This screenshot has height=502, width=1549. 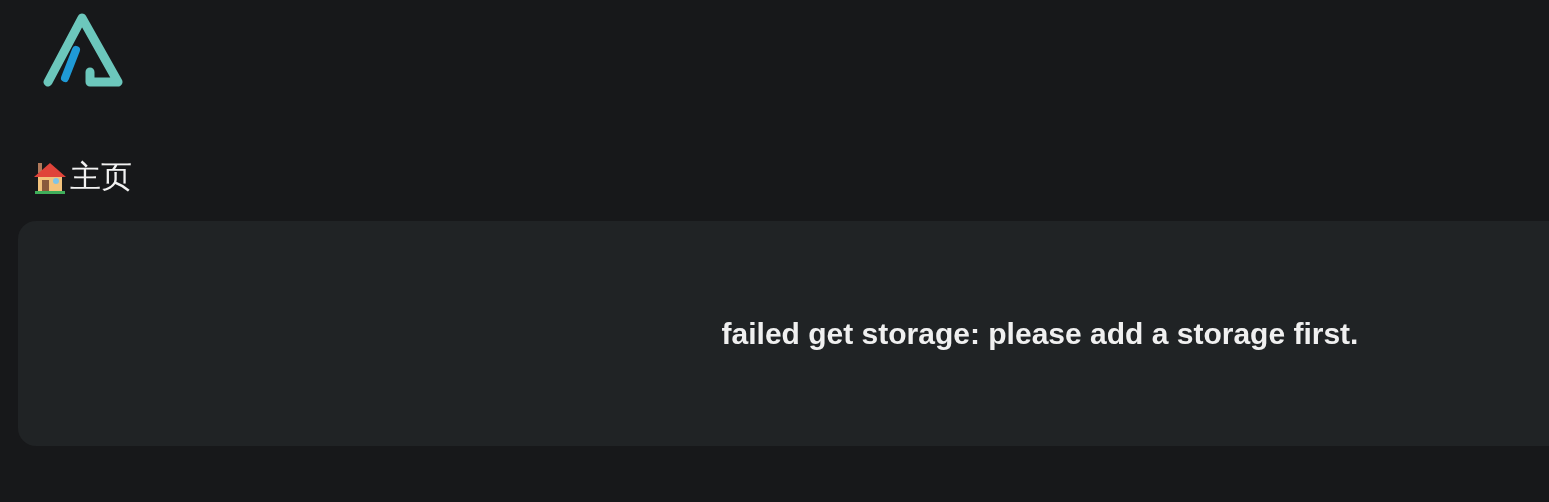 I want to click on error-message: failed get storage: please add a storage first., so click(x=1040, y=333).